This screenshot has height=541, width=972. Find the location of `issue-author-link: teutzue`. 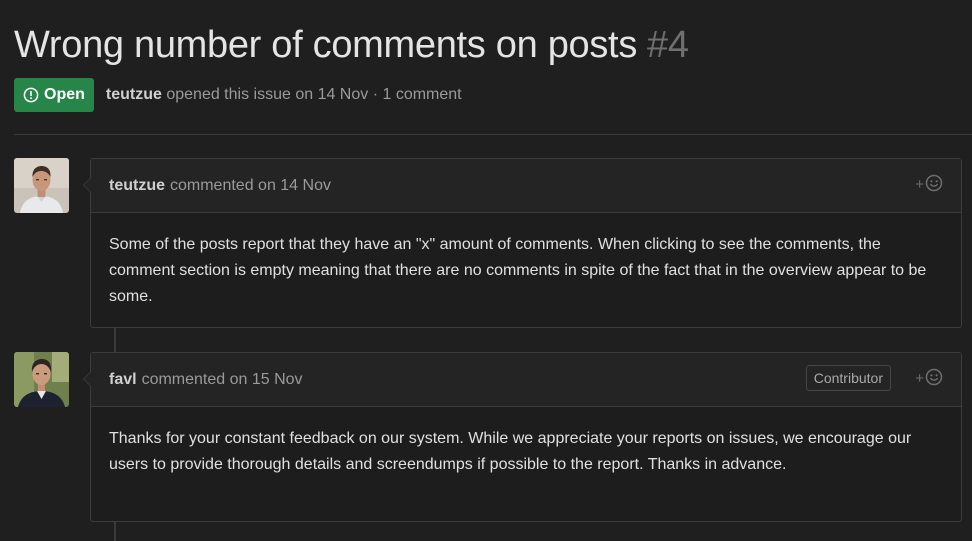

issue-author-link: teutzue is located at coordinates (134, 94).